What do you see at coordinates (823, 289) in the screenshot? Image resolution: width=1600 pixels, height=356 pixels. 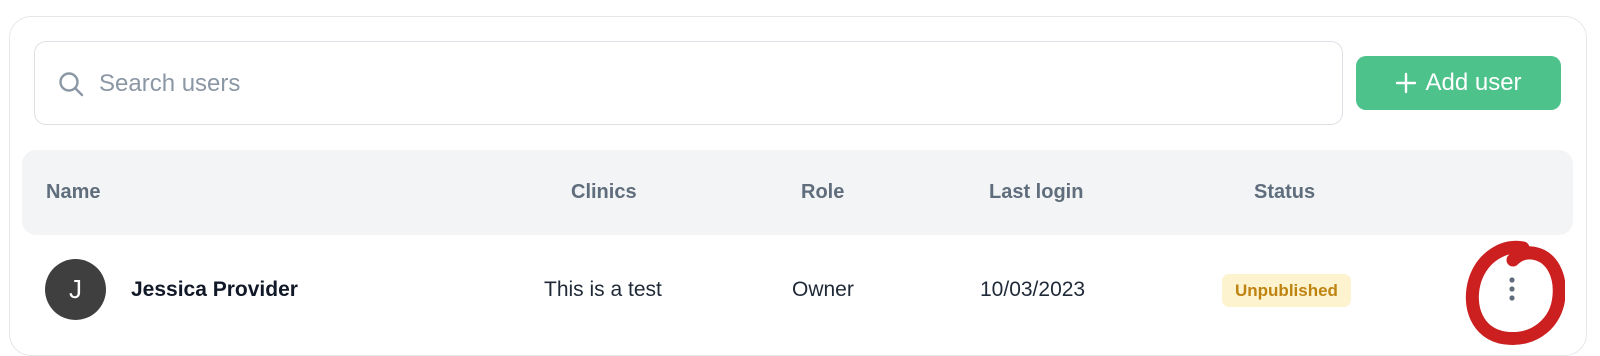 I see `user-role: Owner` at bounding box center [823, 289].